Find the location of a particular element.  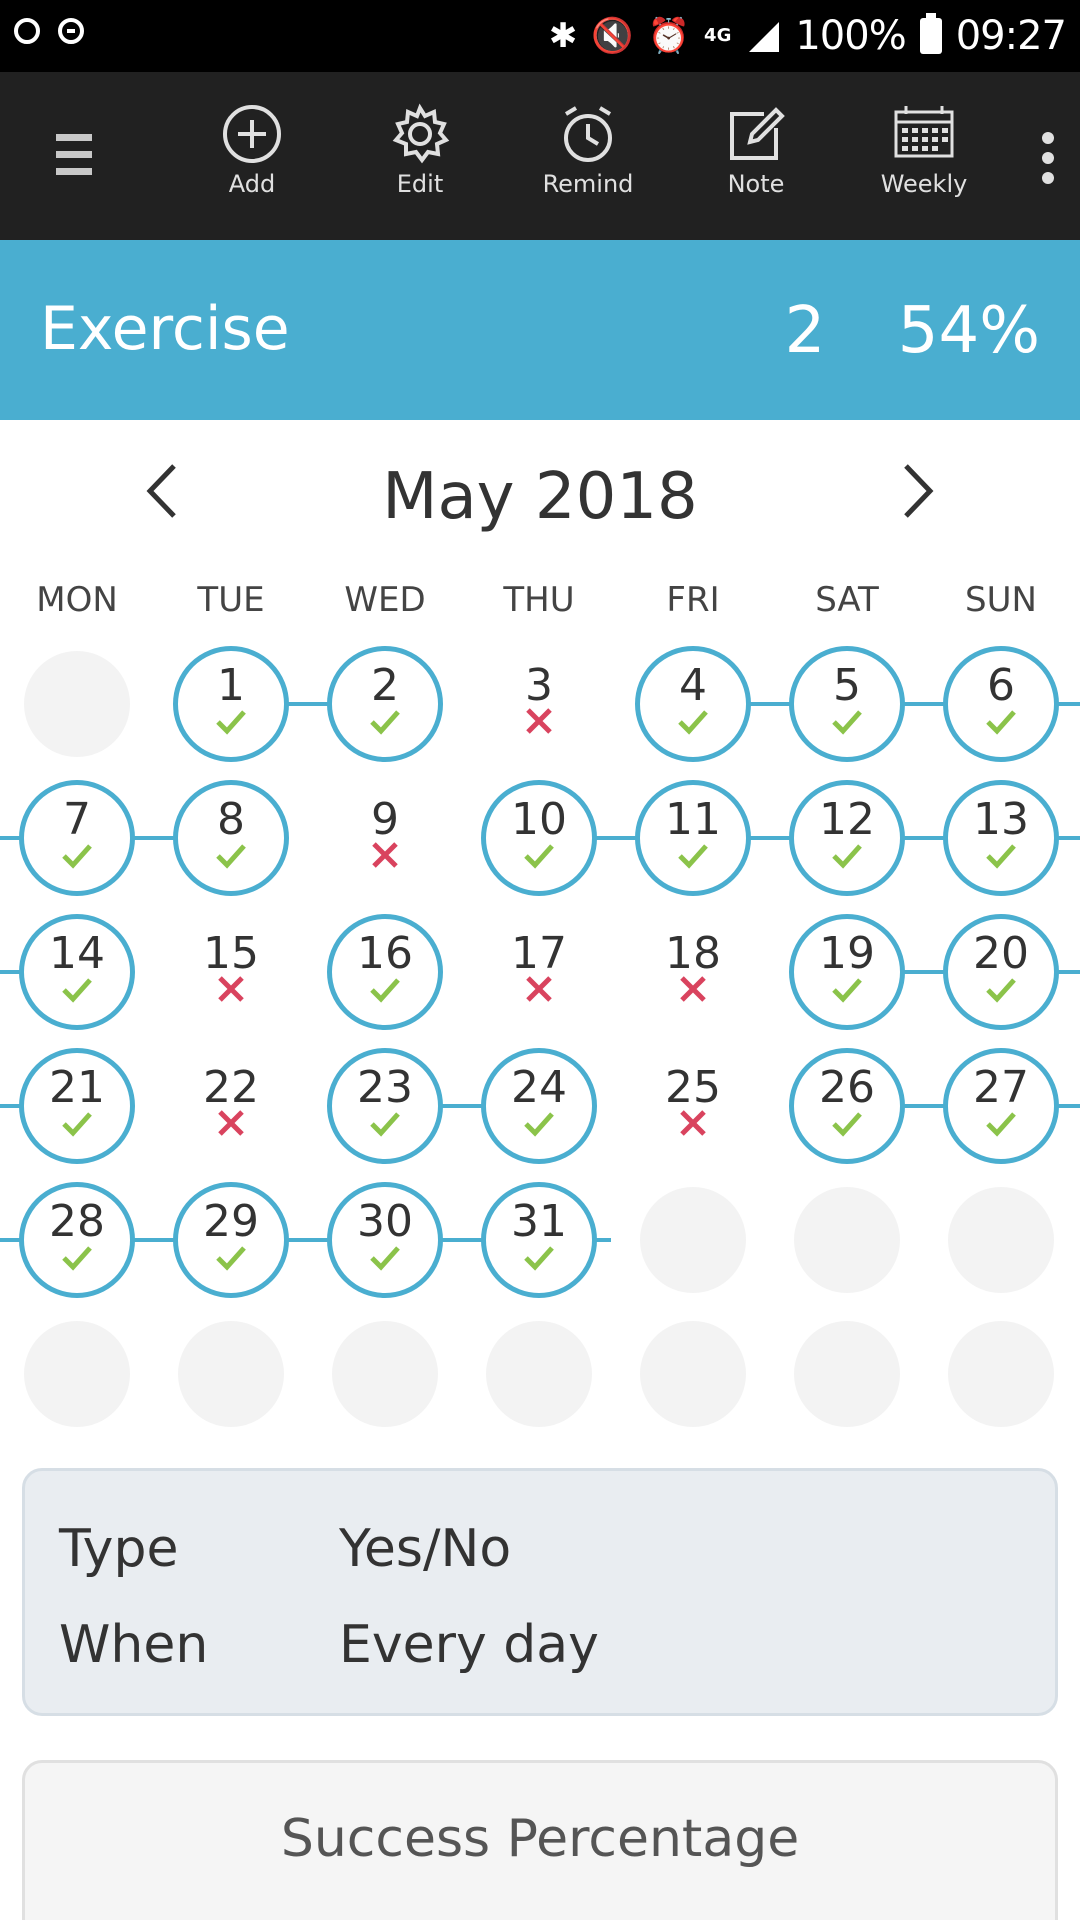

day-cell-27: 27 is located at coordinates (1001, 1106).